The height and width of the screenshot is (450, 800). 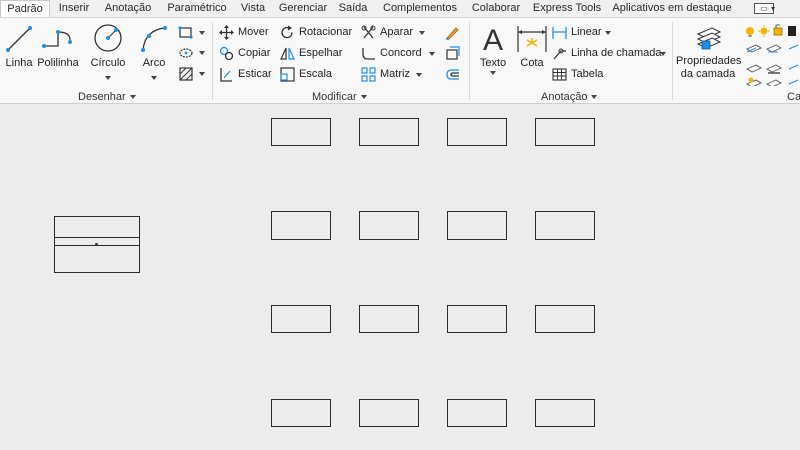 What do you see at coordinates (154, 63) in the screenshot?
I see `arco-label: Arco` at bounding box center [154, 63].